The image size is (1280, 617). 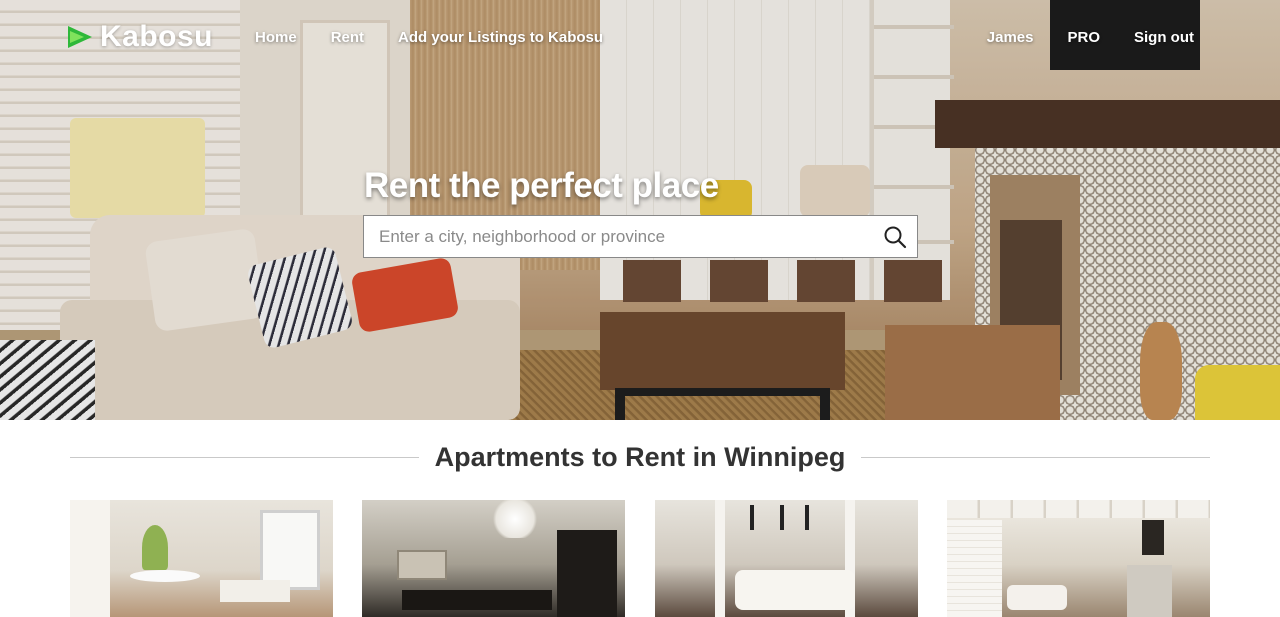 What do you see at coordinates (618, 236) in the screenshot?
I see `search-input` at bounding box center [618, 236].